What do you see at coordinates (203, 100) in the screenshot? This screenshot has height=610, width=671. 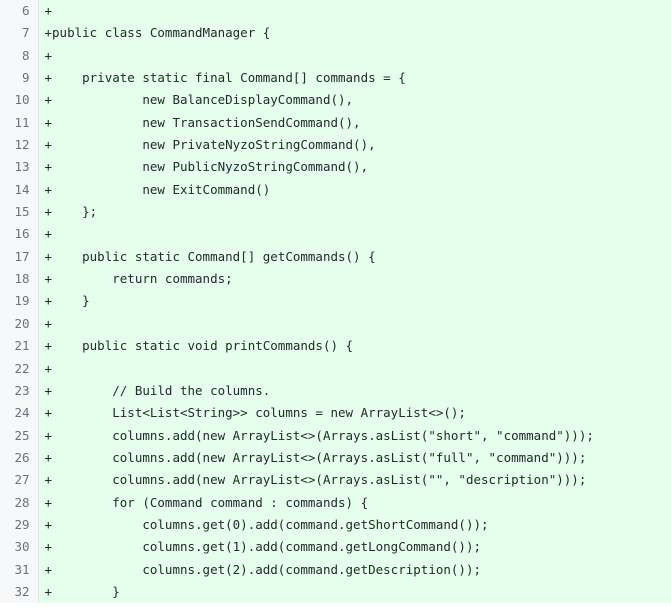 I see `code-text: new BalanceDisplayCommand(),` at bounding box center [203, 100].